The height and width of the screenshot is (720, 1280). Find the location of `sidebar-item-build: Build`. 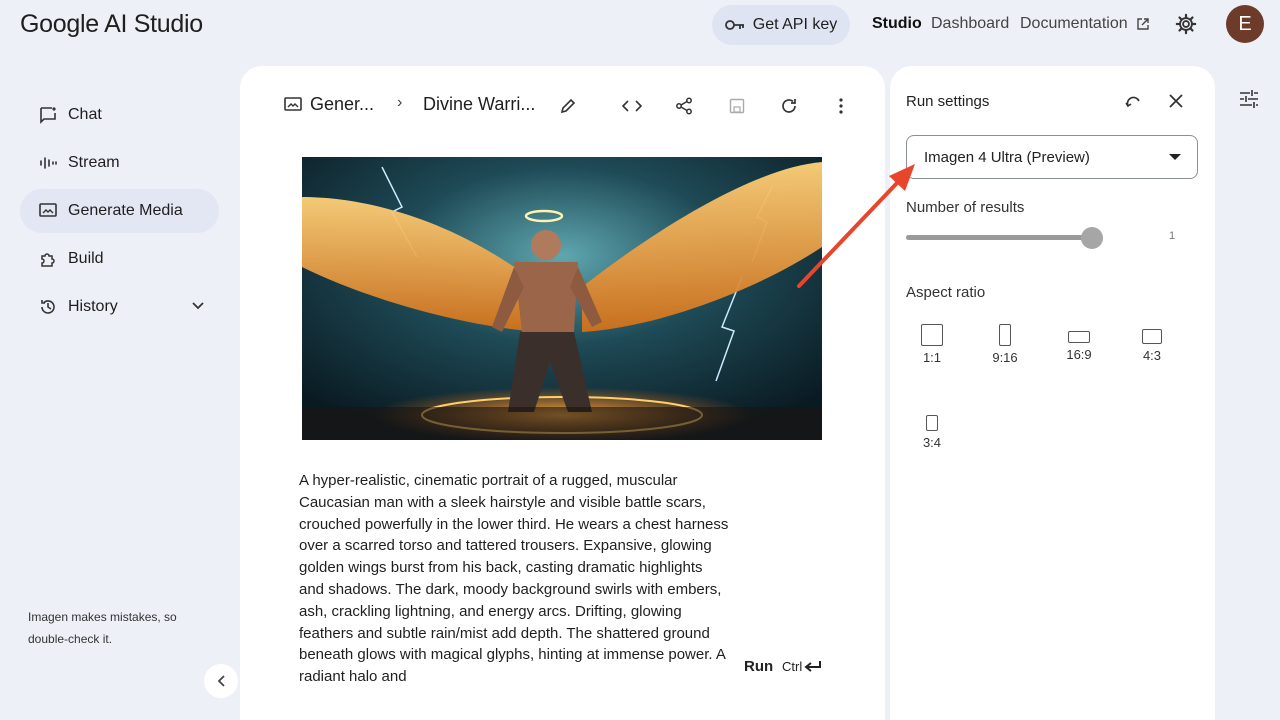

sidebar-item-build: Build is located at coordinates (119, 259).